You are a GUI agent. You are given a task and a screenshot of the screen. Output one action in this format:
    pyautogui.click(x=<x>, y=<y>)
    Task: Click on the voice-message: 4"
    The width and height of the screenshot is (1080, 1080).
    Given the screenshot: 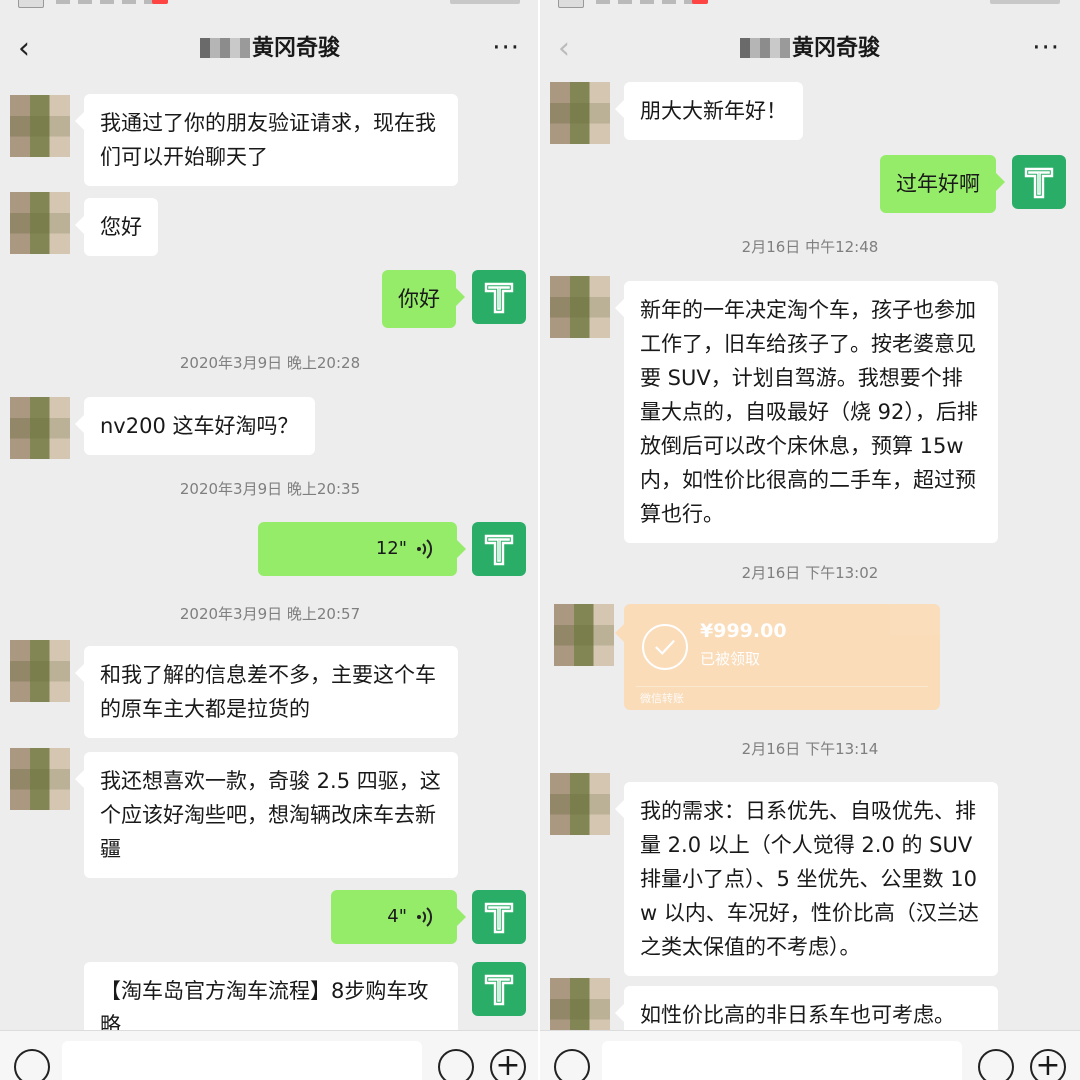 What is the action you would take?
    pyautogui.click(x=398, y=917)
    